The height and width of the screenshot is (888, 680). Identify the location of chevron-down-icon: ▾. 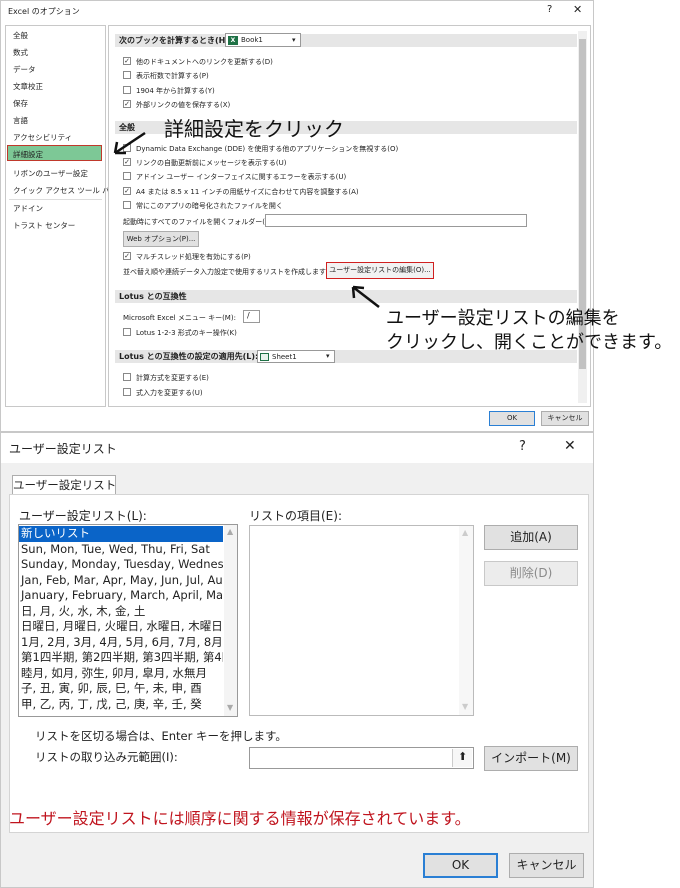
(294, 40).